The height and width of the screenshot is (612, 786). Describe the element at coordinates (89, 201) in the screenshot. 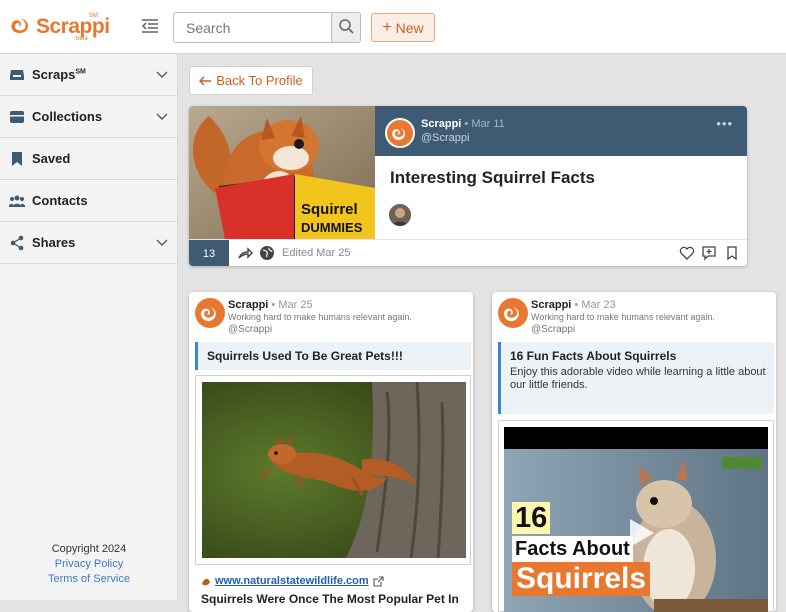

I see `sidebar-item-contacts: Contacts` at that location.